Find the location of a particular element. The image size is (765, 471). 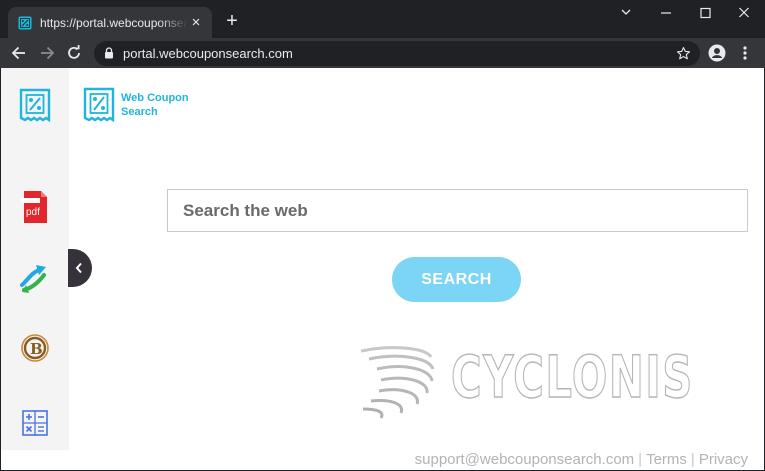

sidebar: pdf B is located at coordinates (35, 259).